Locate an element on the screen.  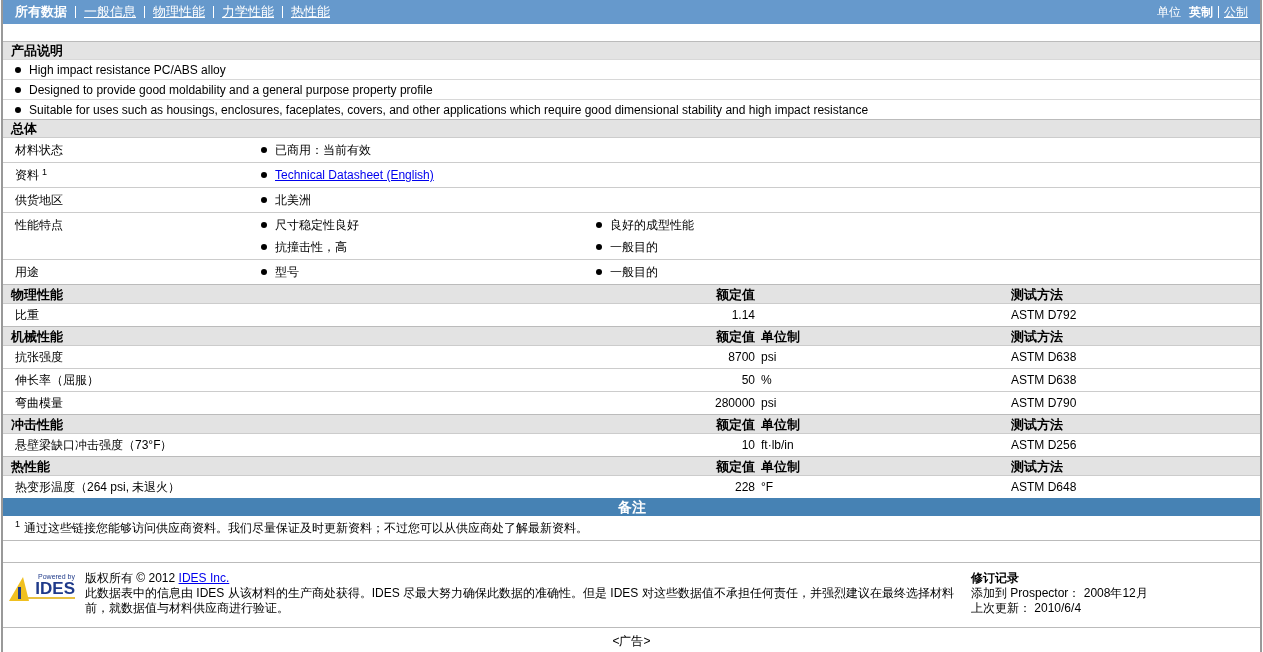
revision-title: 修订记录 is located at coordinates (995, 578).